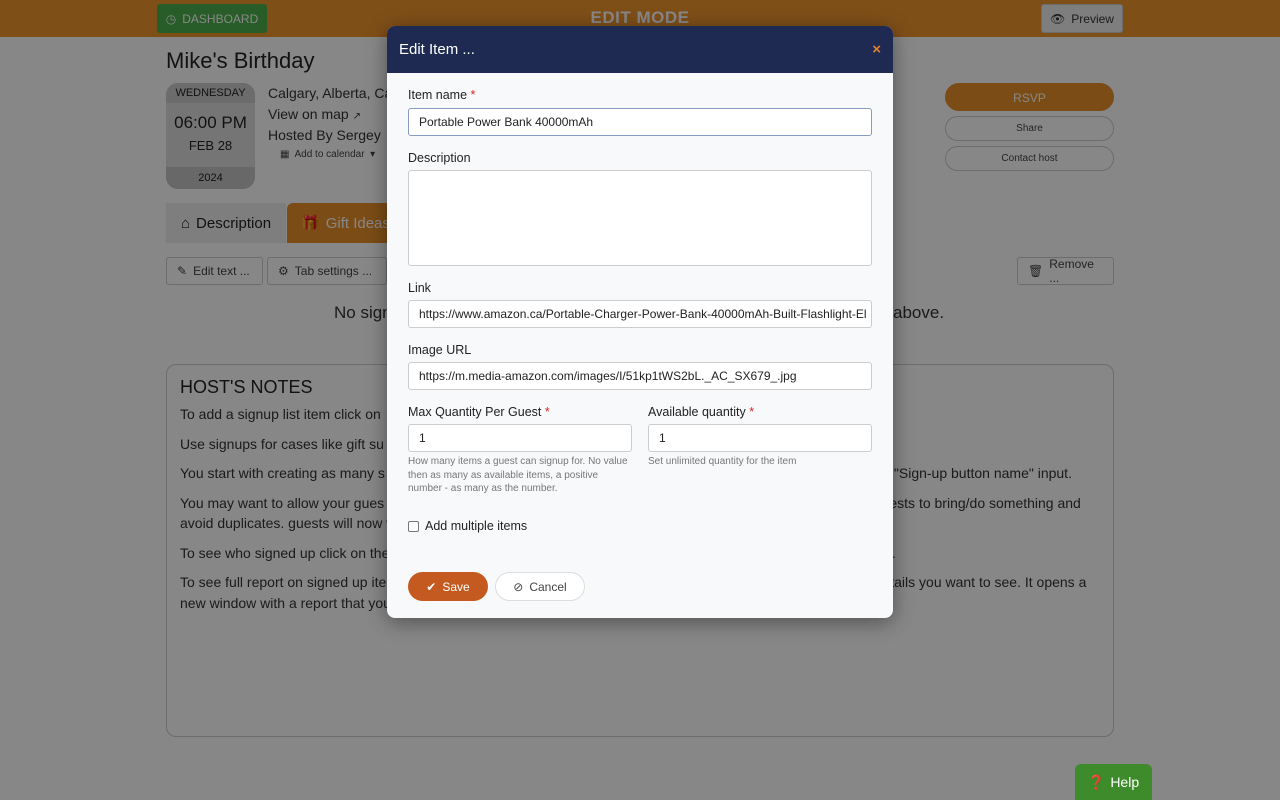 The height and width of the screenshot is (800, 1280). I want to click on description-label: Description, so click(439, 158).